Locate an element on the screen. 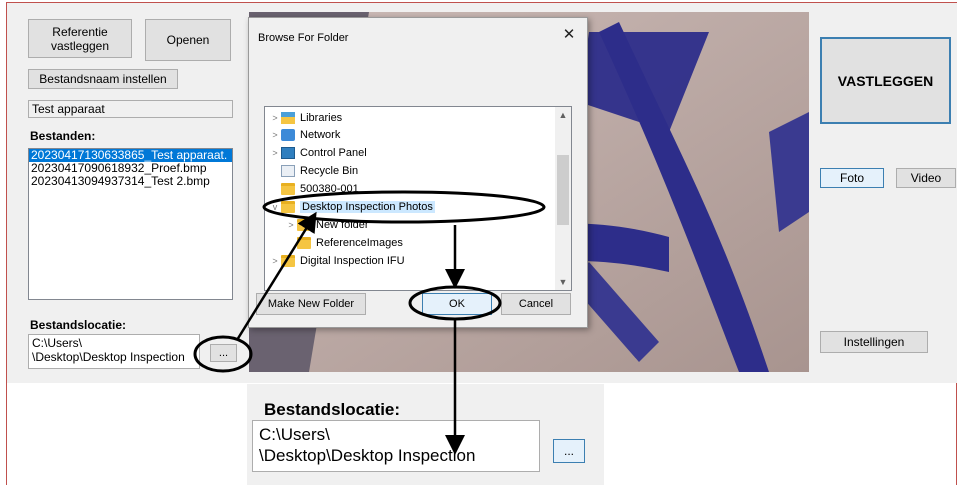 This screenshot has height=485, width=959. tree-item-libraries: > Libraries is located at coordinates (305, 117).